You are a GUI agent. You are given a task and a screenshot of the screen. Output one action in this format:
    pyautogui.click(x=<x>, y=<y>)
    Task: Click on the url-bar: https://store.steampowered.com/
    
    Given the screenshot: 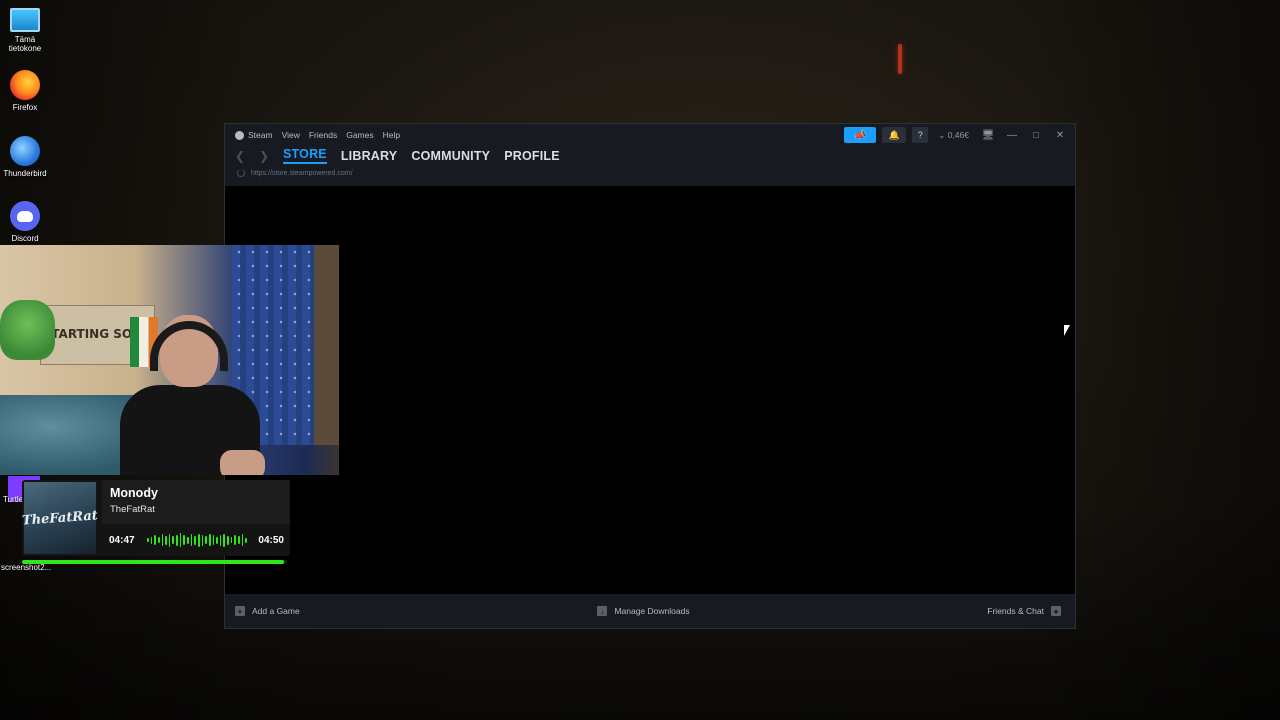 What is the action you would take?
    pyautogui.click(x=295, y=173)
    